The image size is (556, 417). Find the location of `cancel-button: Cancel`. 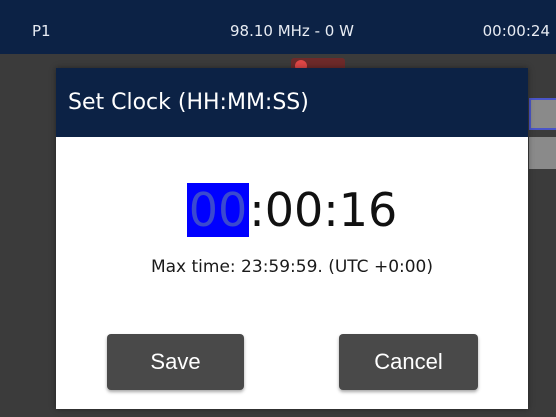

cancel-button: Cancel is located at coordinates (408, 362).